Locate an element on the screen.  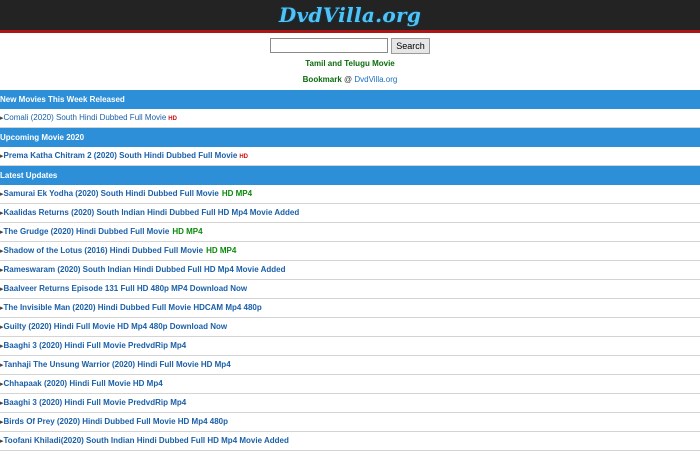
bookmark-at: @ is located at coordinates (348, 79).